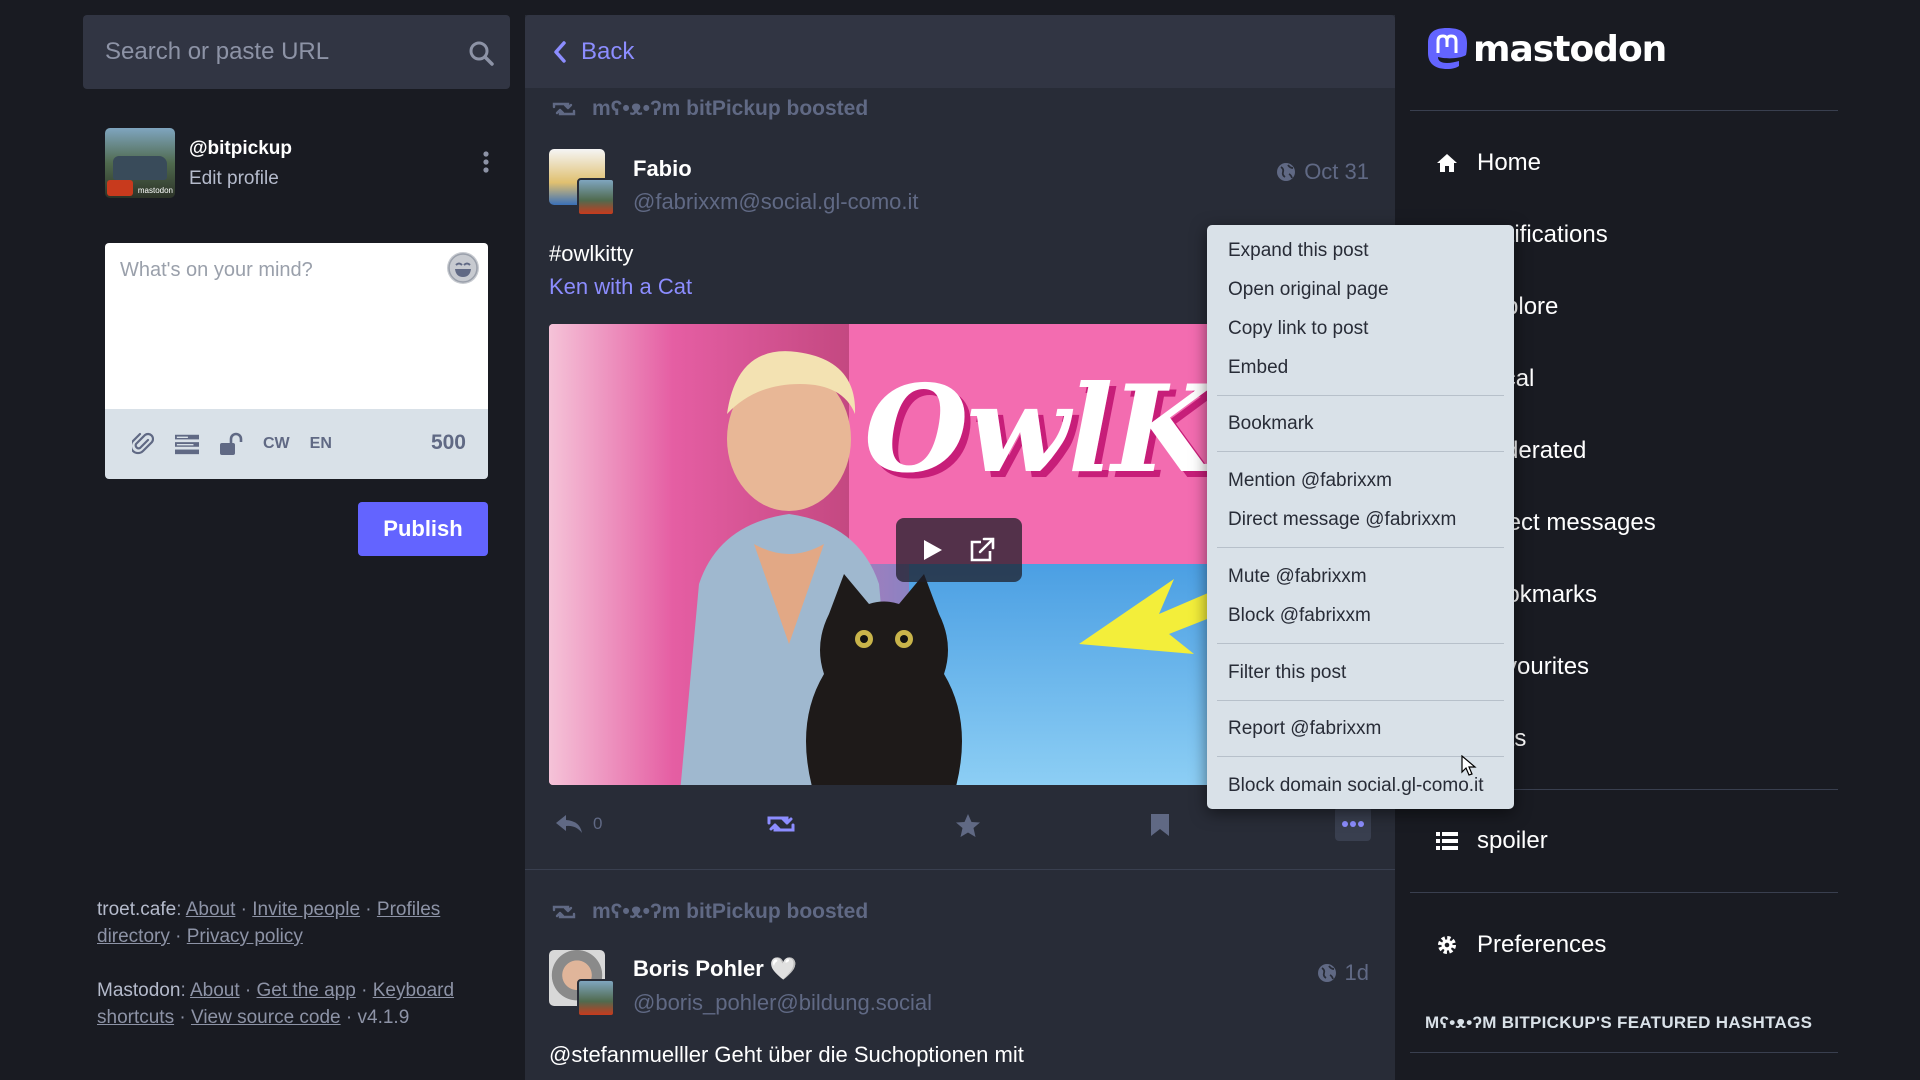 Image resolution: width=1920 pixels, height=1080 pixels. Describe the element at coordinates (1469, 765) in the screenshot. I see `mouse-cursor-icon` at that location.